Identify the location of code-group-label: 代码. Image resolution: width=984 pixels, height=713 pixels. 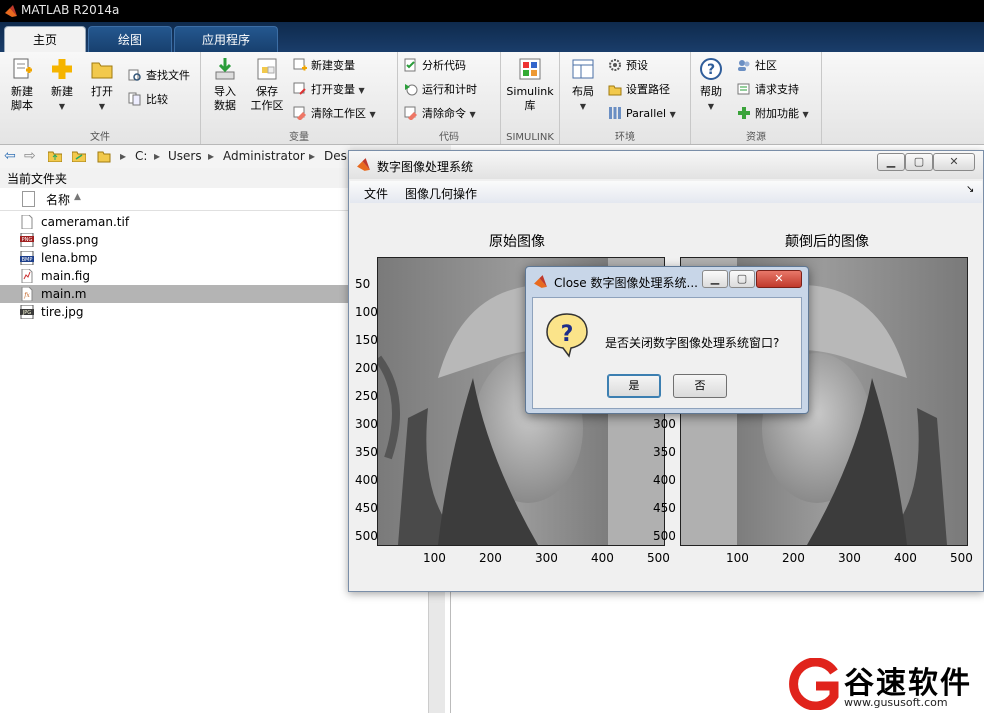
(449, 137).